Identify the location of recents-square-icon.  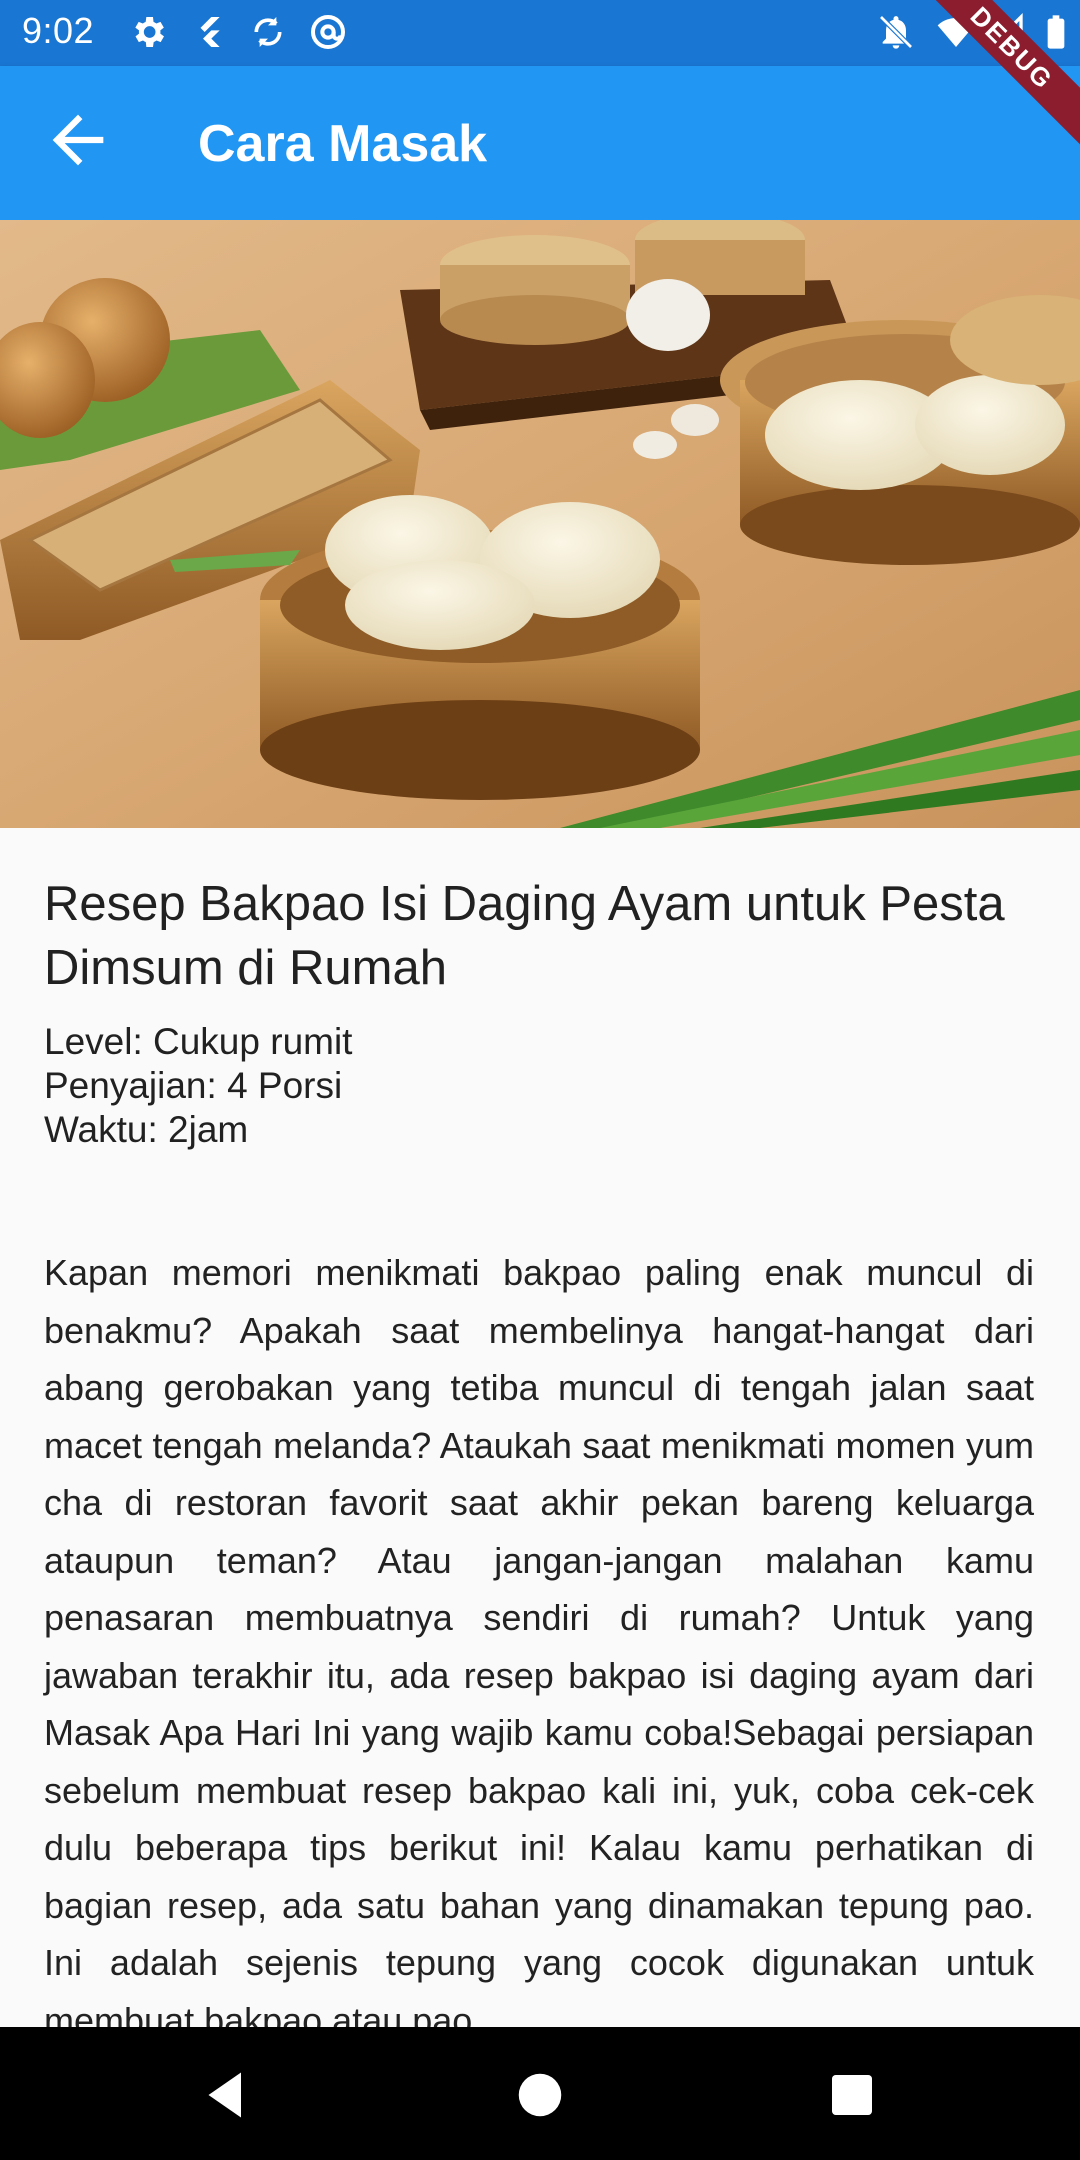
(852, 2095).